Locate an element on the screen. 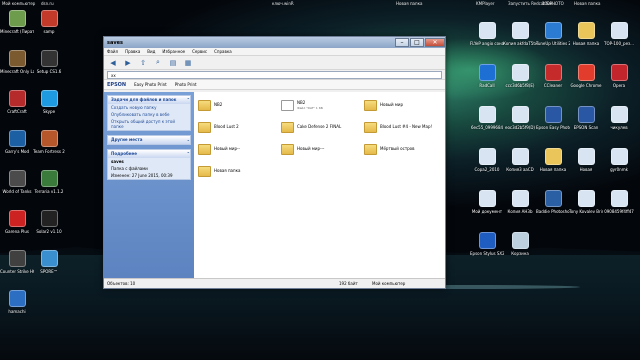  up-folder-icon: ⇧ is located at coordinates (143, 62).